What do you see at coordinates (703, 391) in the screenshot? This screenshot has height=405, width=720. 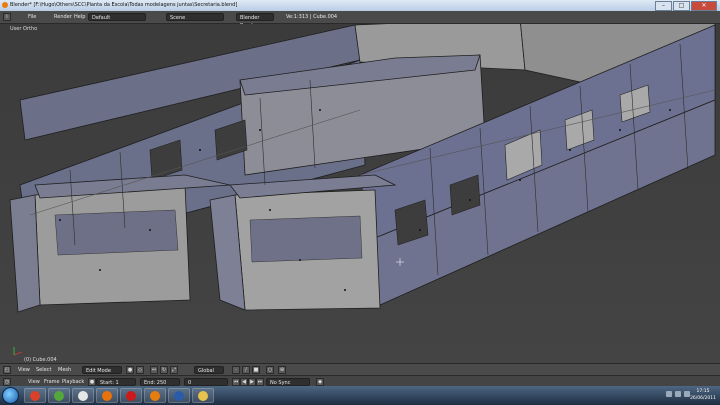 I see `clock-time: 17:15` at bounding box center [703, 391].